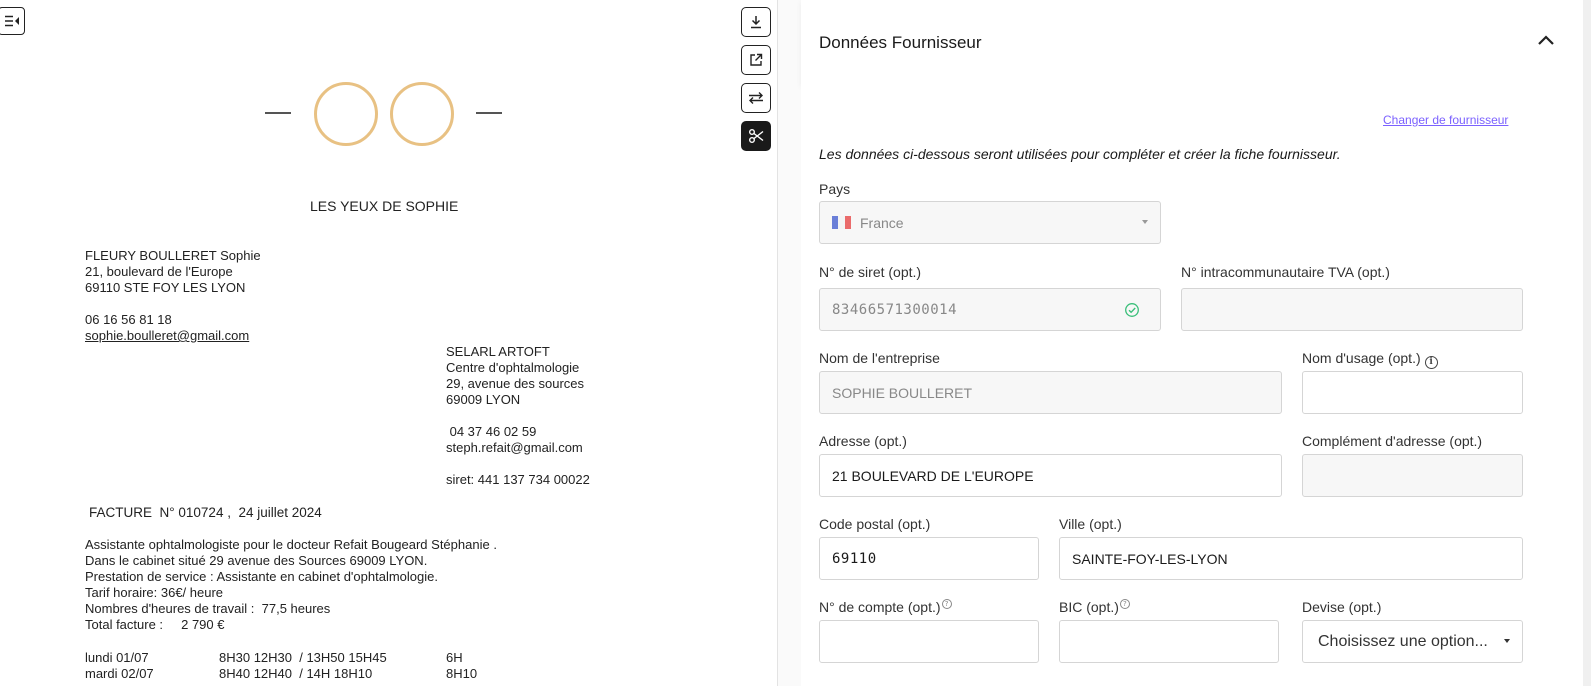 The height and width of the screenshot is (686, 1591). I want to click on city-label: Ville (opt.), so click(1090, 524).